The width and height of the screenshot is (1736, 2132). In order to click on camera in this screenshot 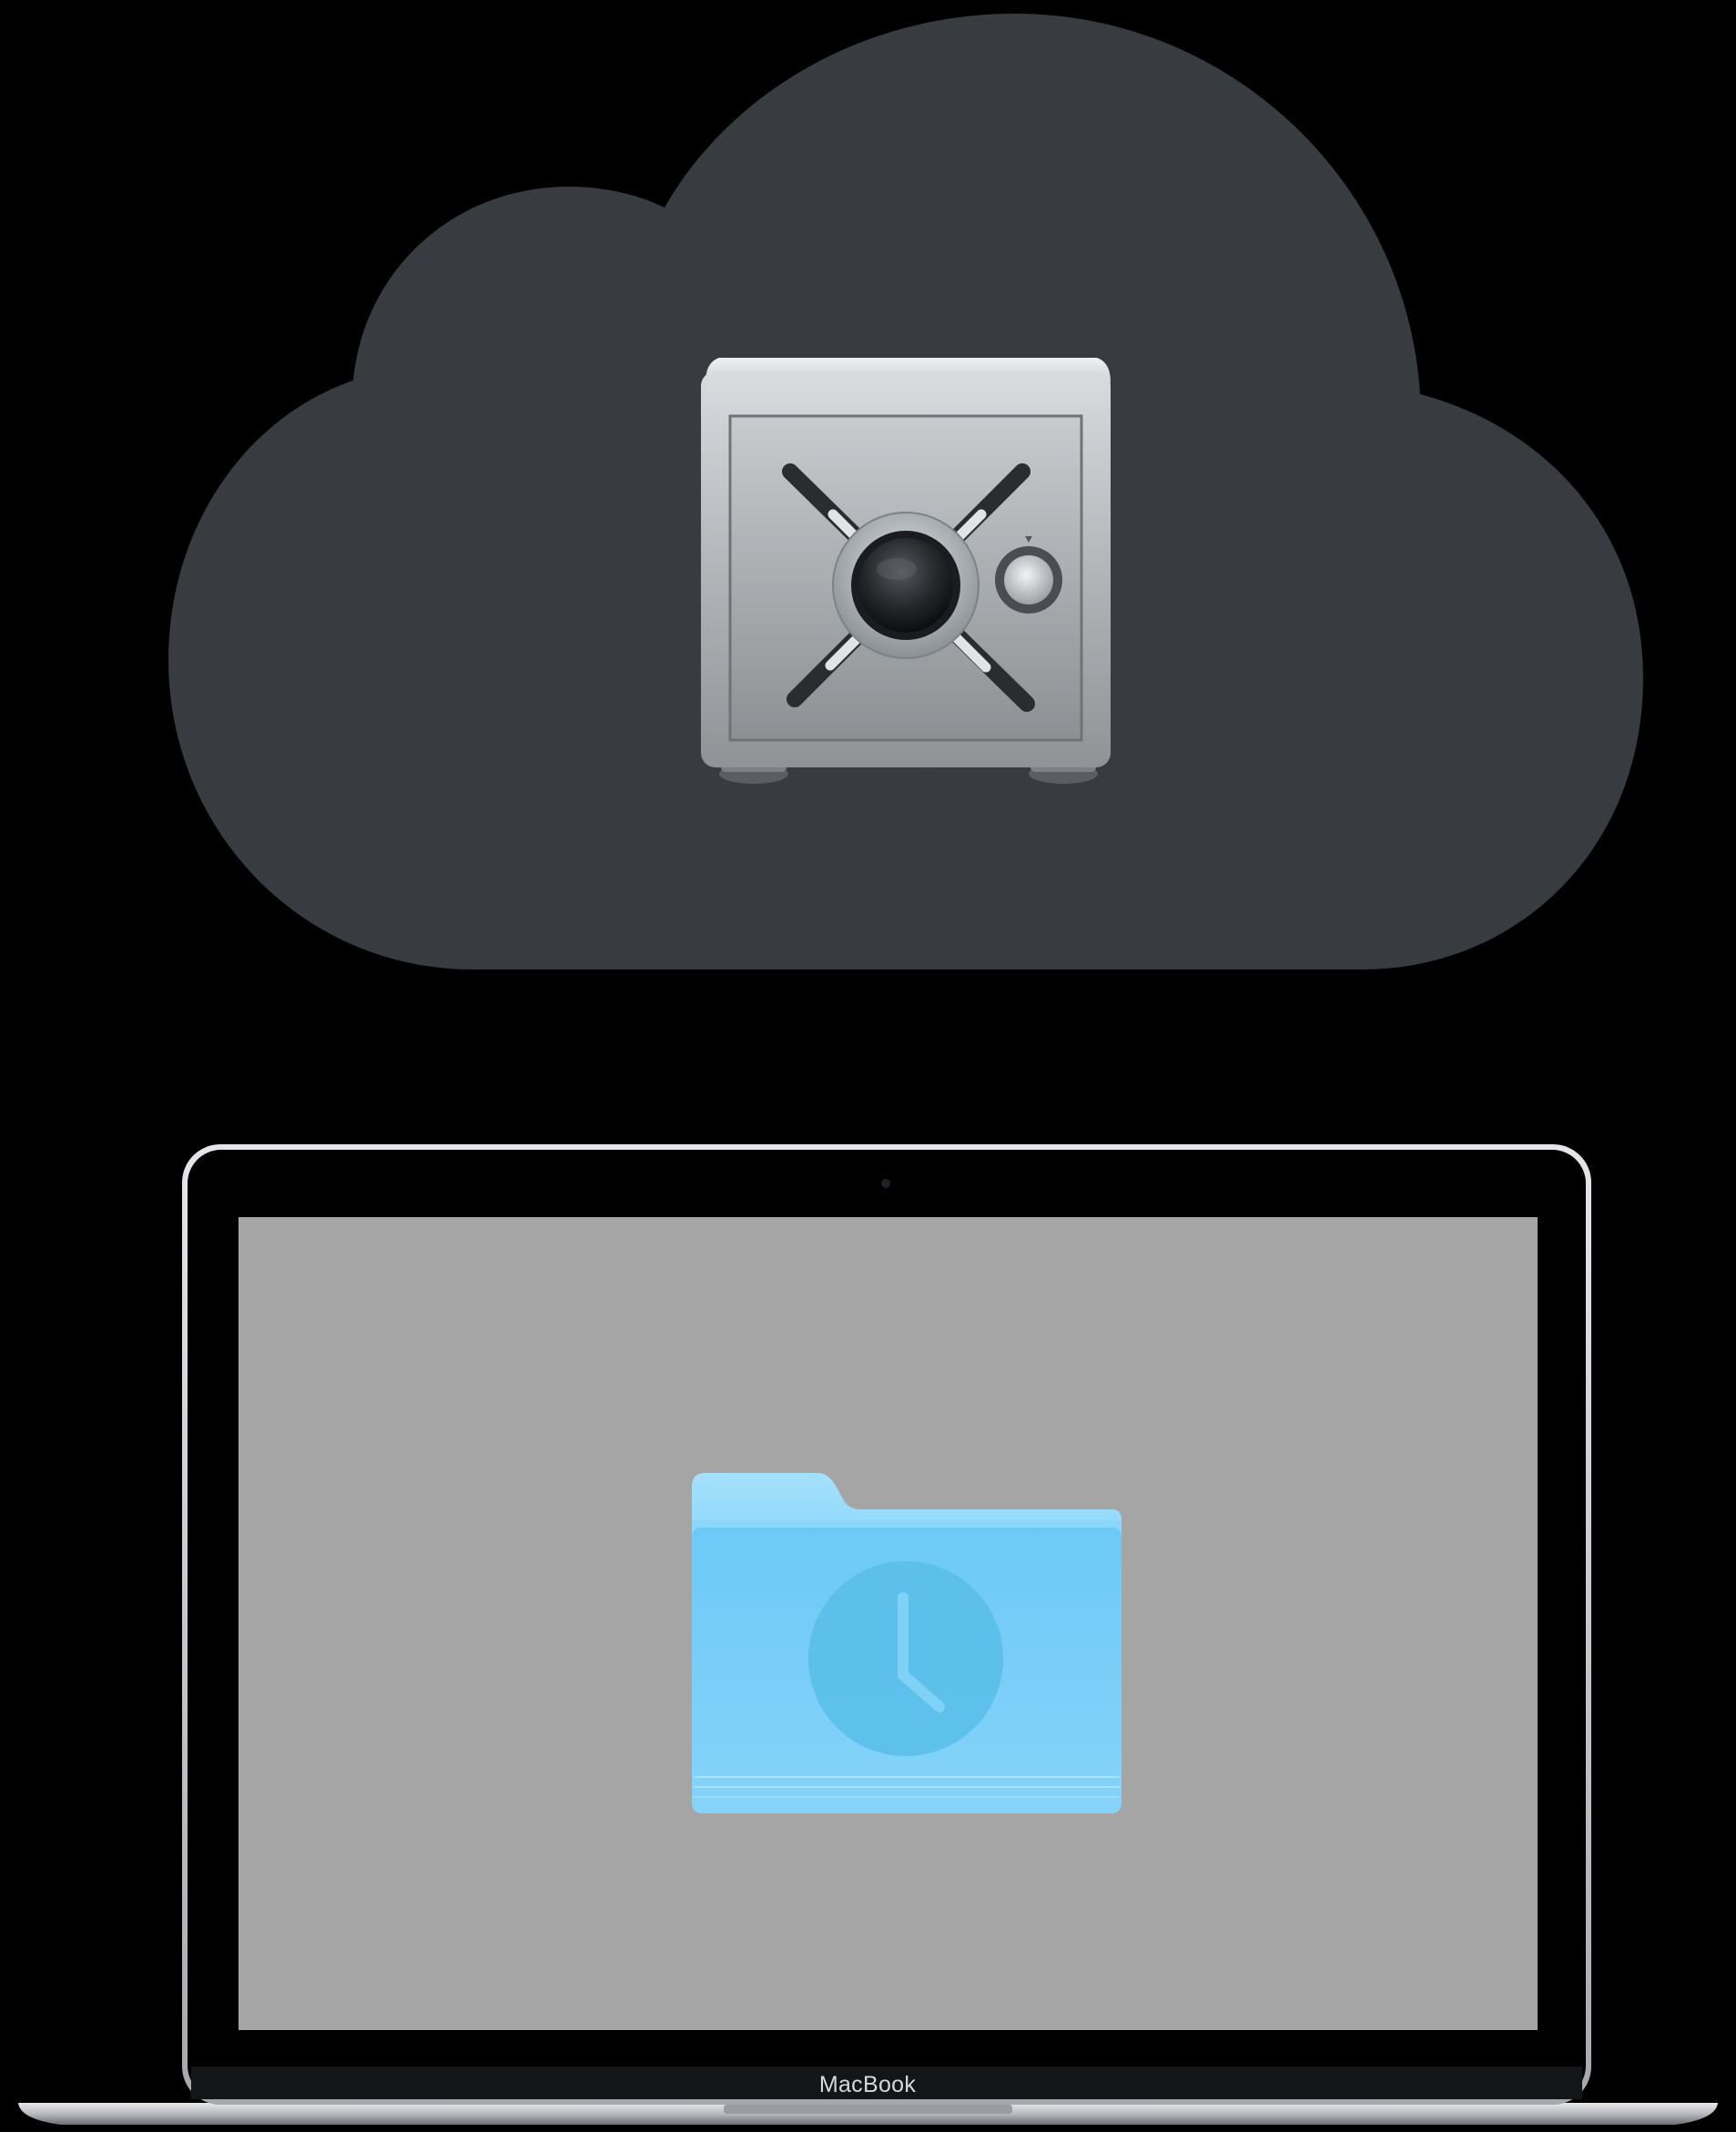, I will do `click(886, 1183)`.